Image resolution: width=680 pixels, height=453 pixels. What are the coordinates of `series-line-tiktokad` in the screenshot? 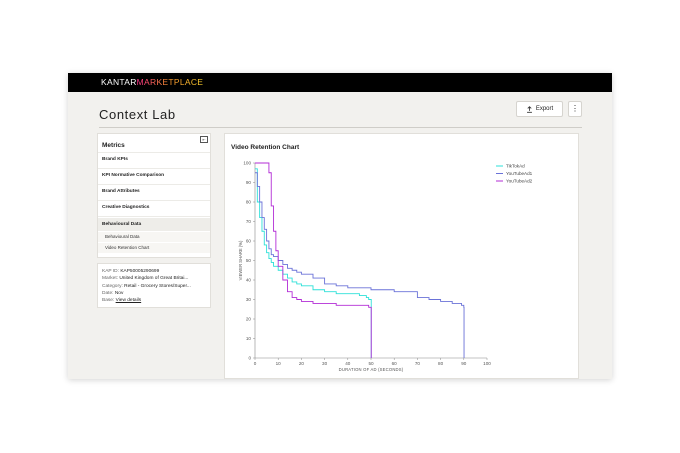 It's located at (313, 263).